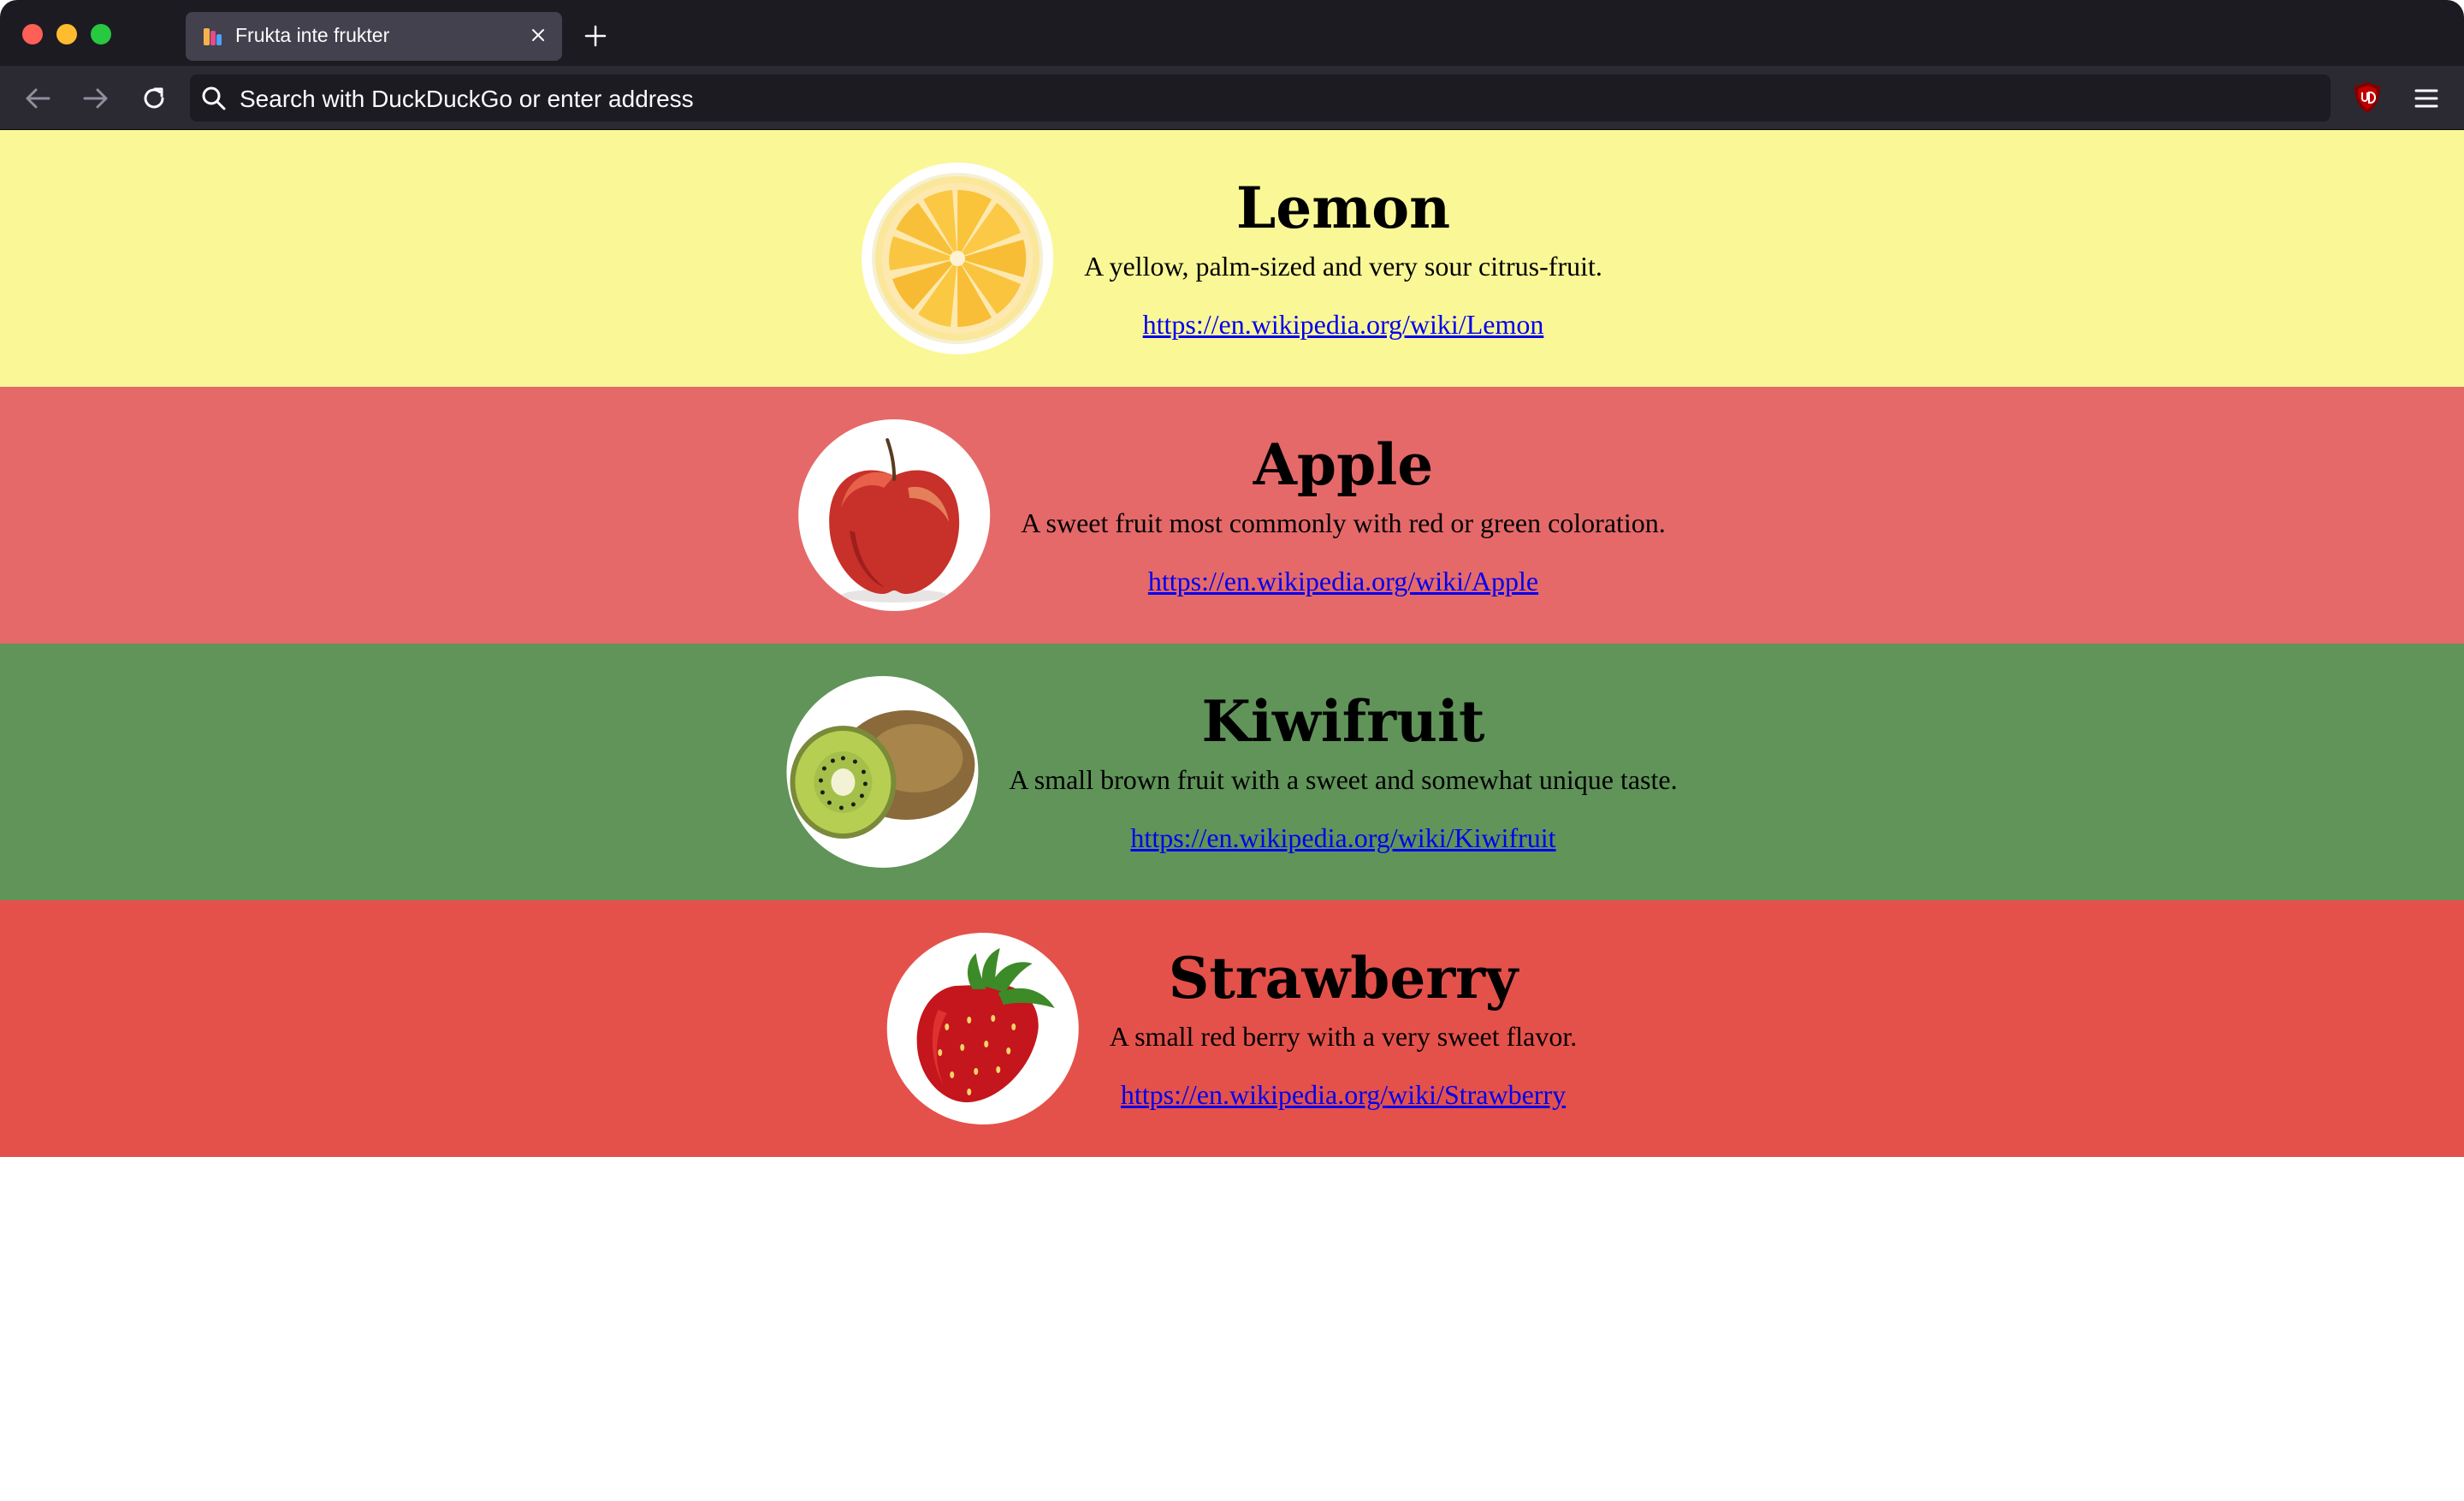 This screenshot has width=2464, height=1501. I want to click on reload-button, so click(154, 98).